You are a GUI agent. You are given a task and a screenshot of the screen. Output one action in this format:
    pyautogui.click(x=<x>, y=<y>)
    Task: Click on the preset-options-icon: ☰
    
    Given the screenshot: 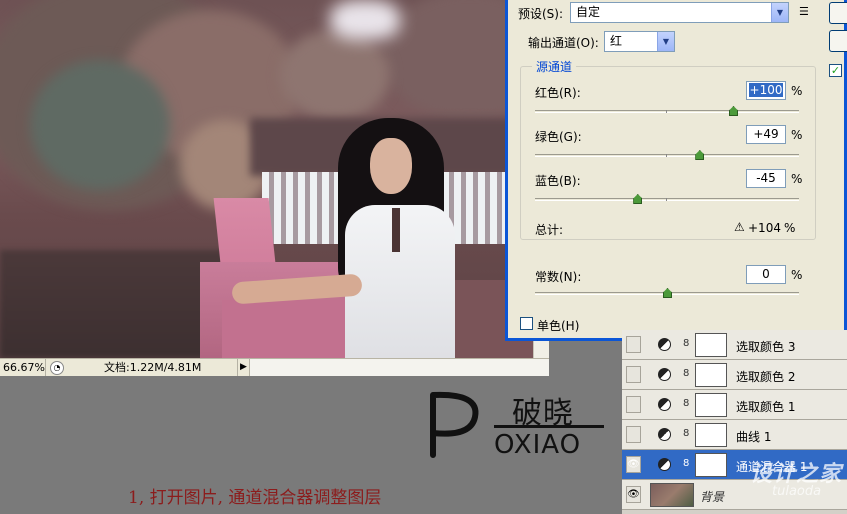 What is the action you would take?
    pyautogui.click(x=804, y=11)
    